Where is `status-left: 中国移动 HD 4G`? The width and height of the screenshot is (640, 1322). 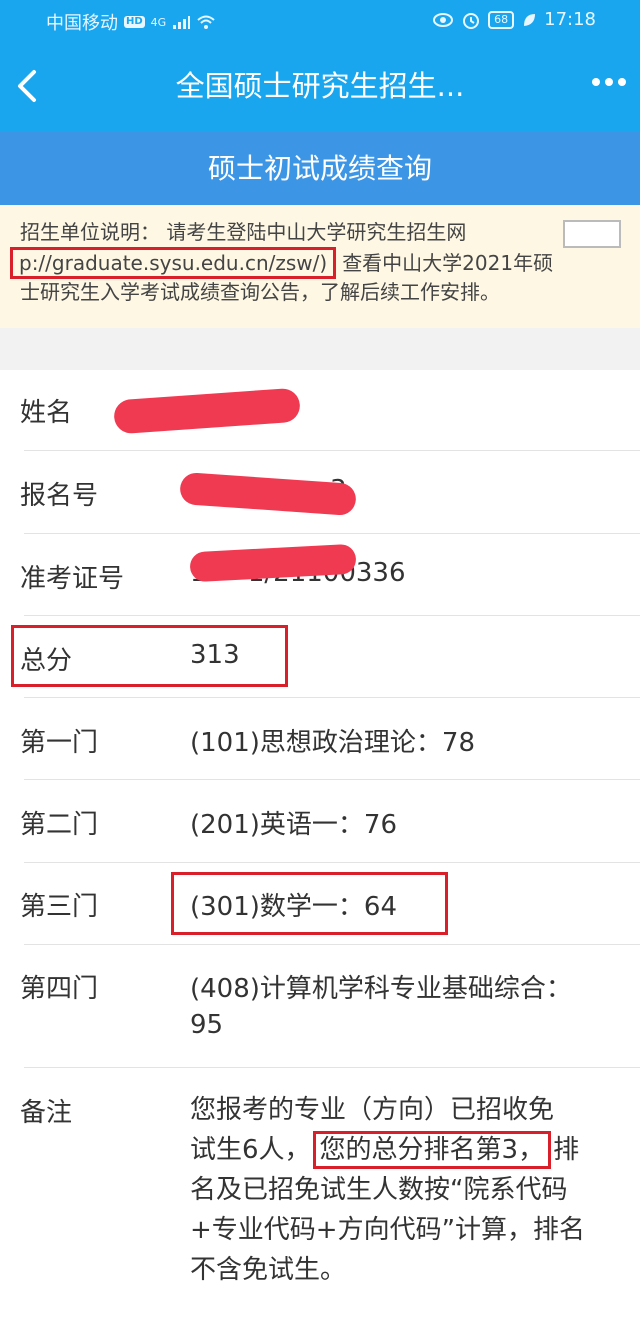
status-left: 中国移动 HD 4G is located at coordinates (131, 22).